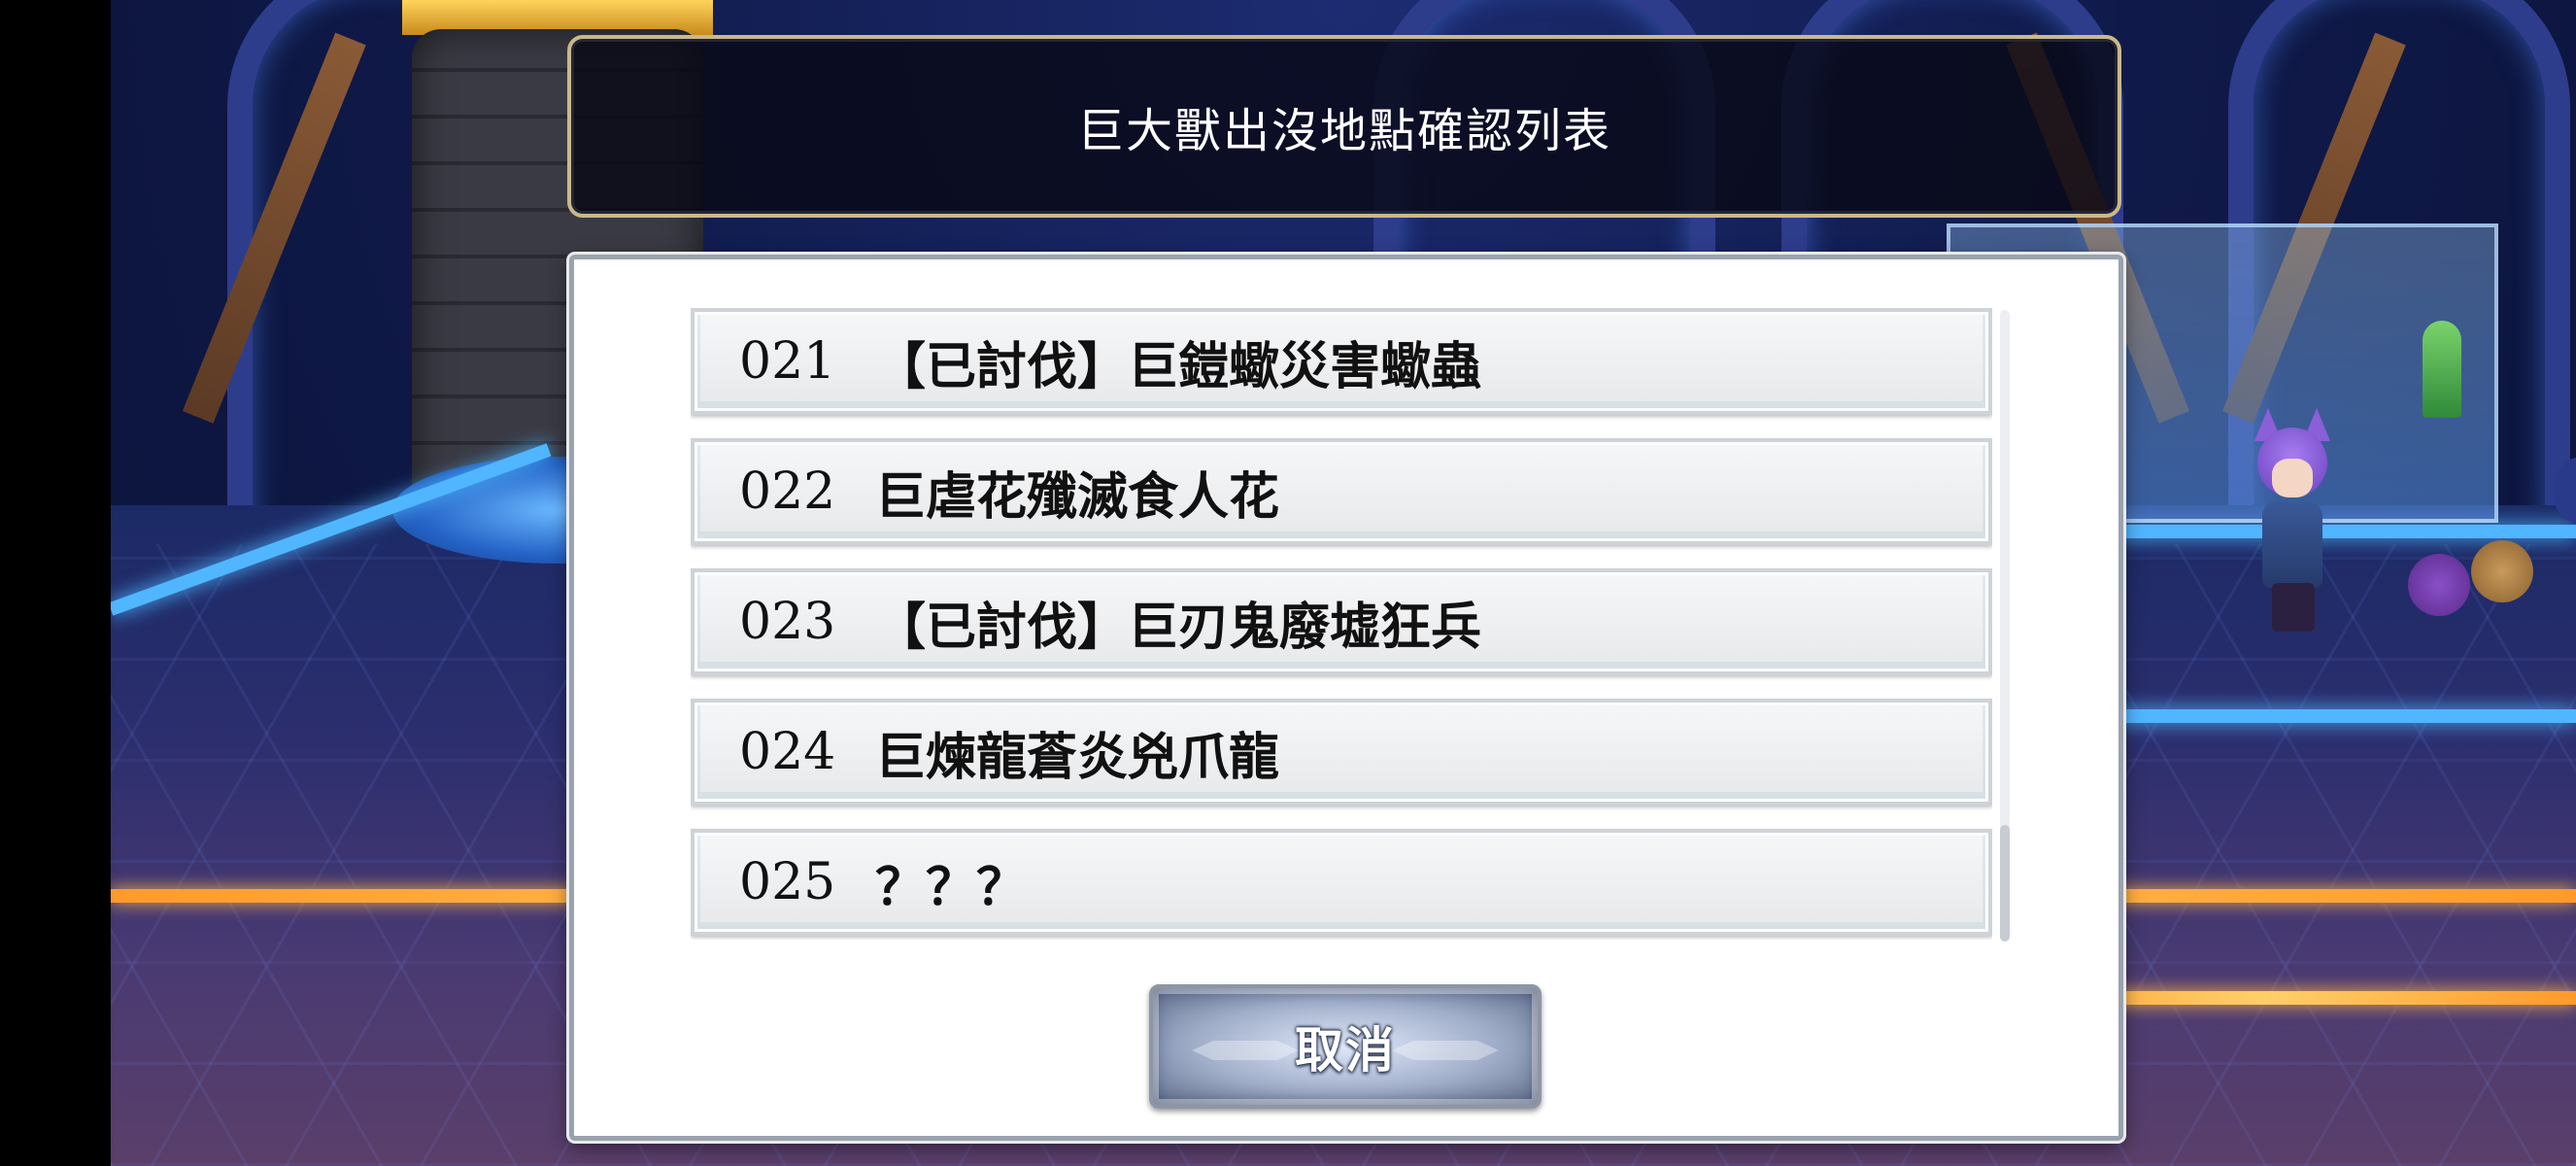  Describe the element at coordinates (951, 887) in the screenshot. I see `item-name: ？？？` at that location.